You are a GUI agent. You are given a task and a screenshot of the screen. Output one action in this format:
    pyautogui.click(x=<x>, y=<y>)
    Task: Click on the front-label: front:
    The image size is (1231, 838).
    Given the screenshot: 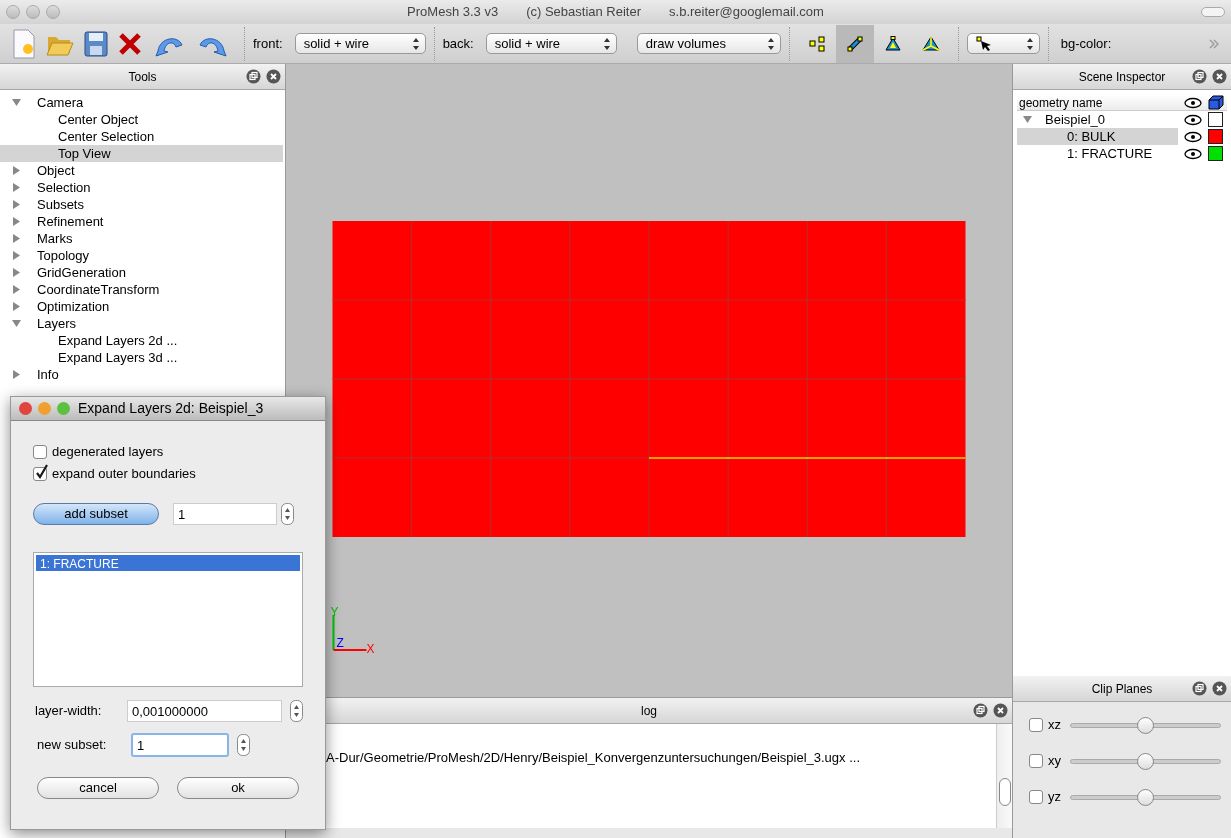 What is the action you would take?
    pyautogui.click(x=268, y=43)
    